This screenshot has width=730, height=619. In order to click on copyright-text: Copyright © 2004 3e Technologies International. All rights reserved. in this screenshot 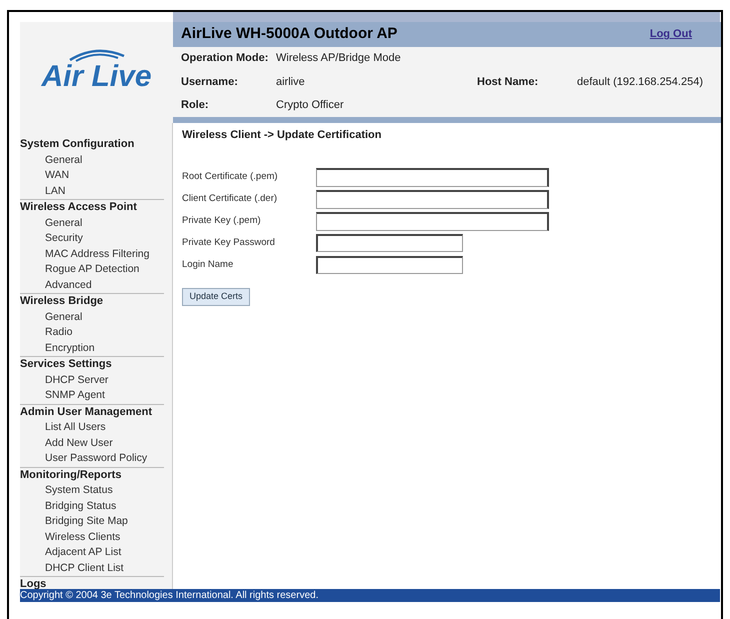, I will do `click(169, 595)`.